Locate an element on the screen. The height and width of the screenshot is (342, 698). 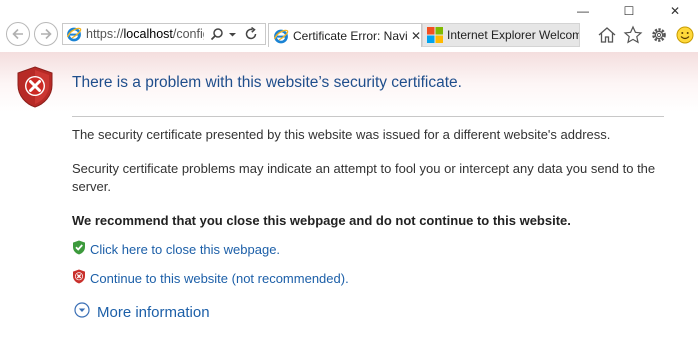
microsoft-logo-icon is located at coordinates (435, 35).